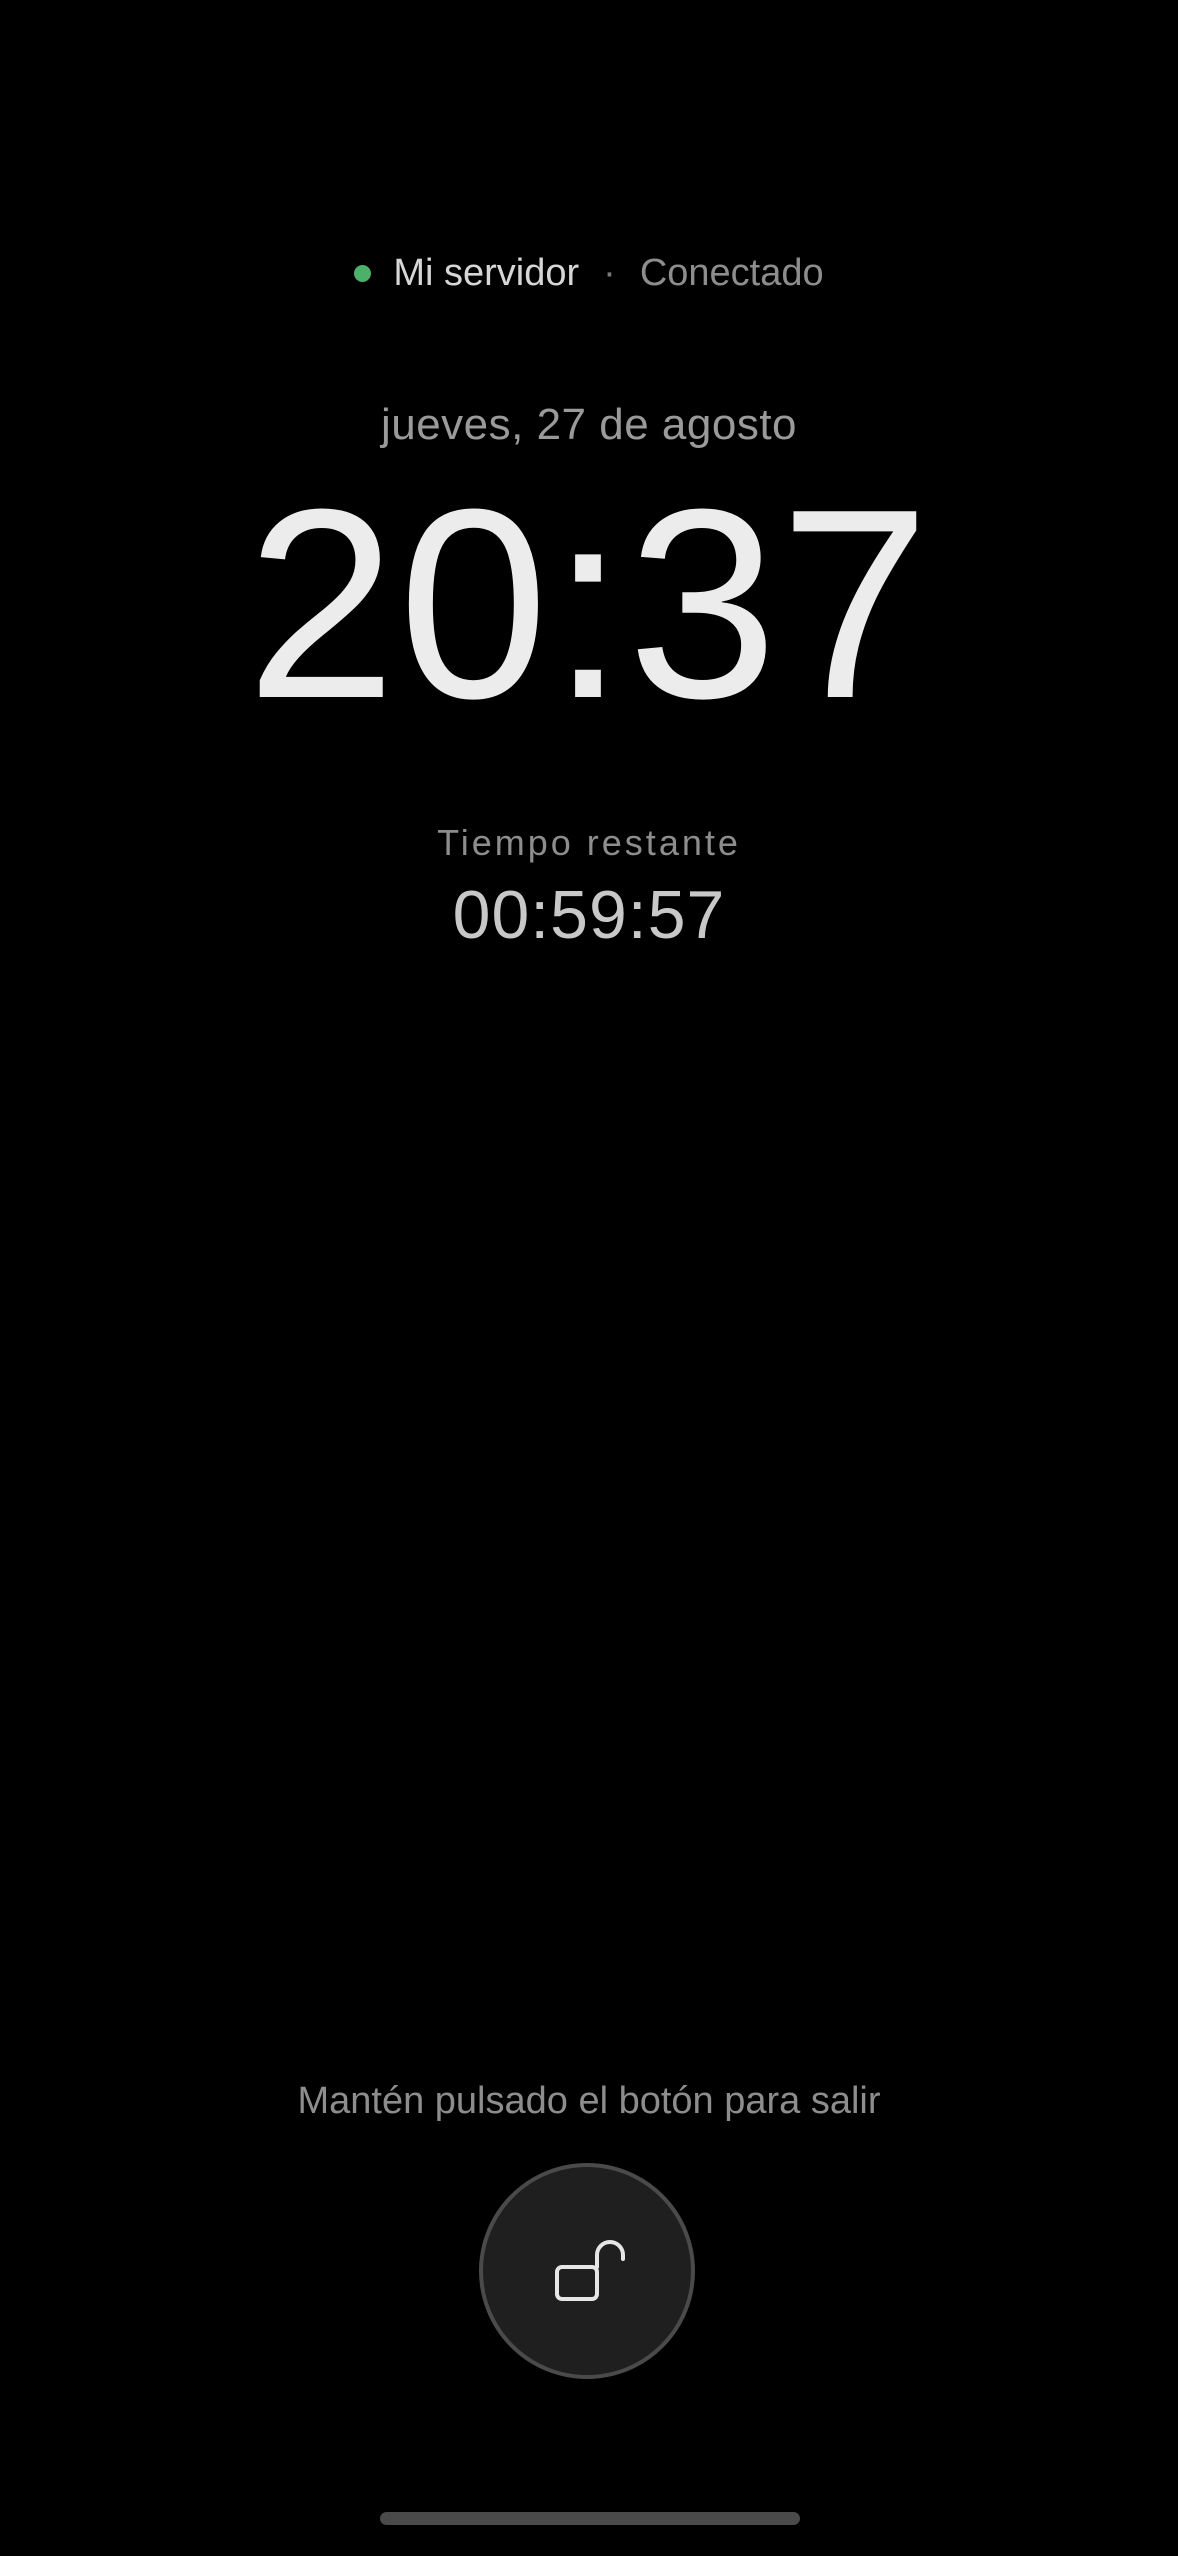 This screenshot has width=1178, height=2556. I want to click on remaining-time-label: Tiempo restante, so click(589, 842).